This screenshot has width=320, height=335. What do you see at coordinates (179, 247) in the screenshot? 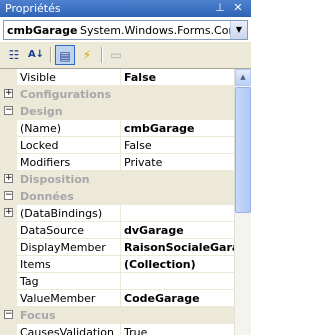
I see `property-value: RaisonSocialeGarage` at bounding box center [179, 247].